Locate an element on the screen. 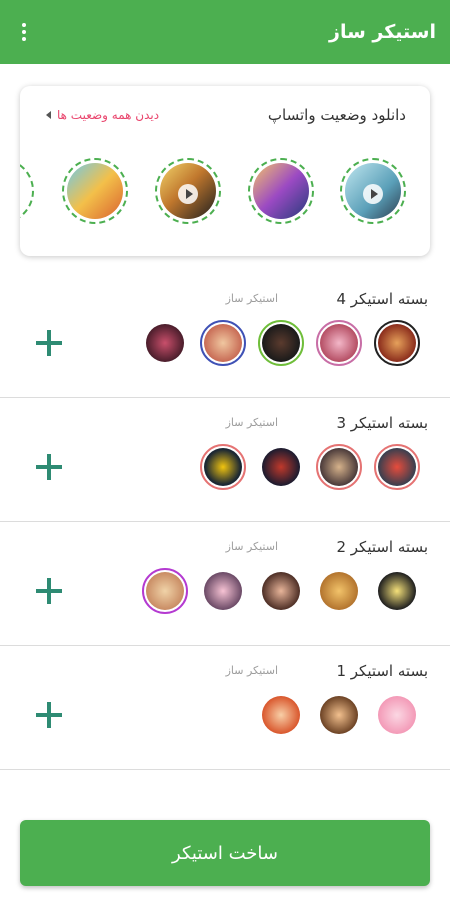  arrow-left-icon is located at coordinates (48, 115).